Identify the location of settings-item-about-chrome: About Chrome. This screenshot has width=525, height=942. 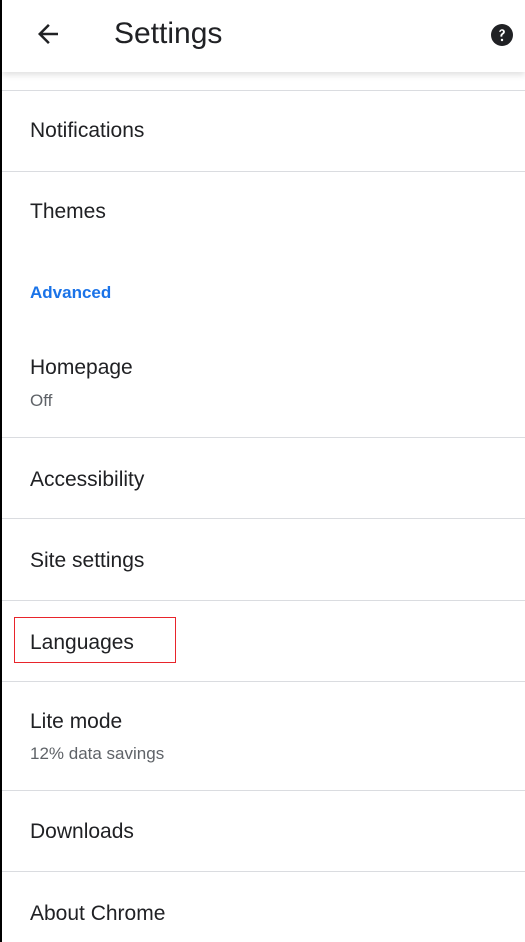
(263, 907).